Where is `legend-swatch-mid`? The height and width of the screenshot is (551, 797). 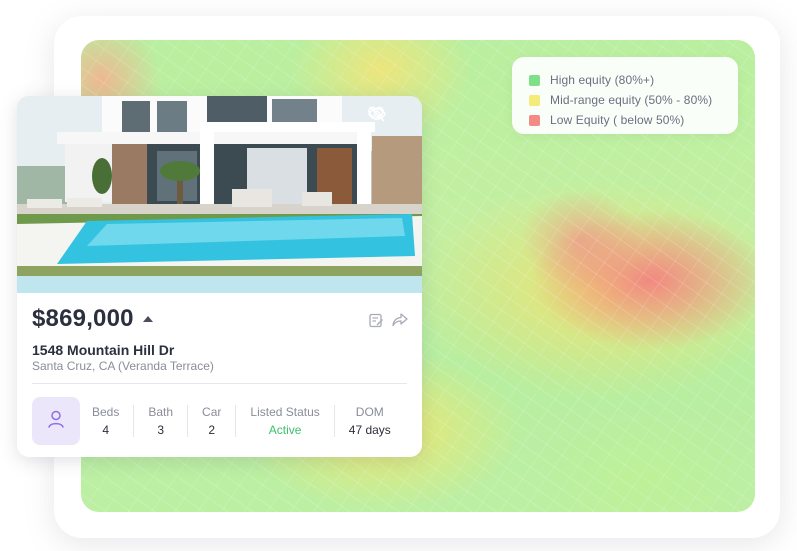 legend-swatch-mid is located at coordinates (534, 100).